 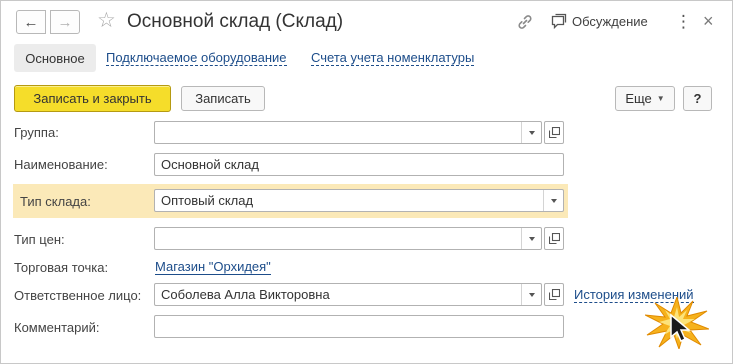 What do you see at coordinates (708, 21) in the screenshot?
I see `close-icon: ×` at bounding box center [708, 21].